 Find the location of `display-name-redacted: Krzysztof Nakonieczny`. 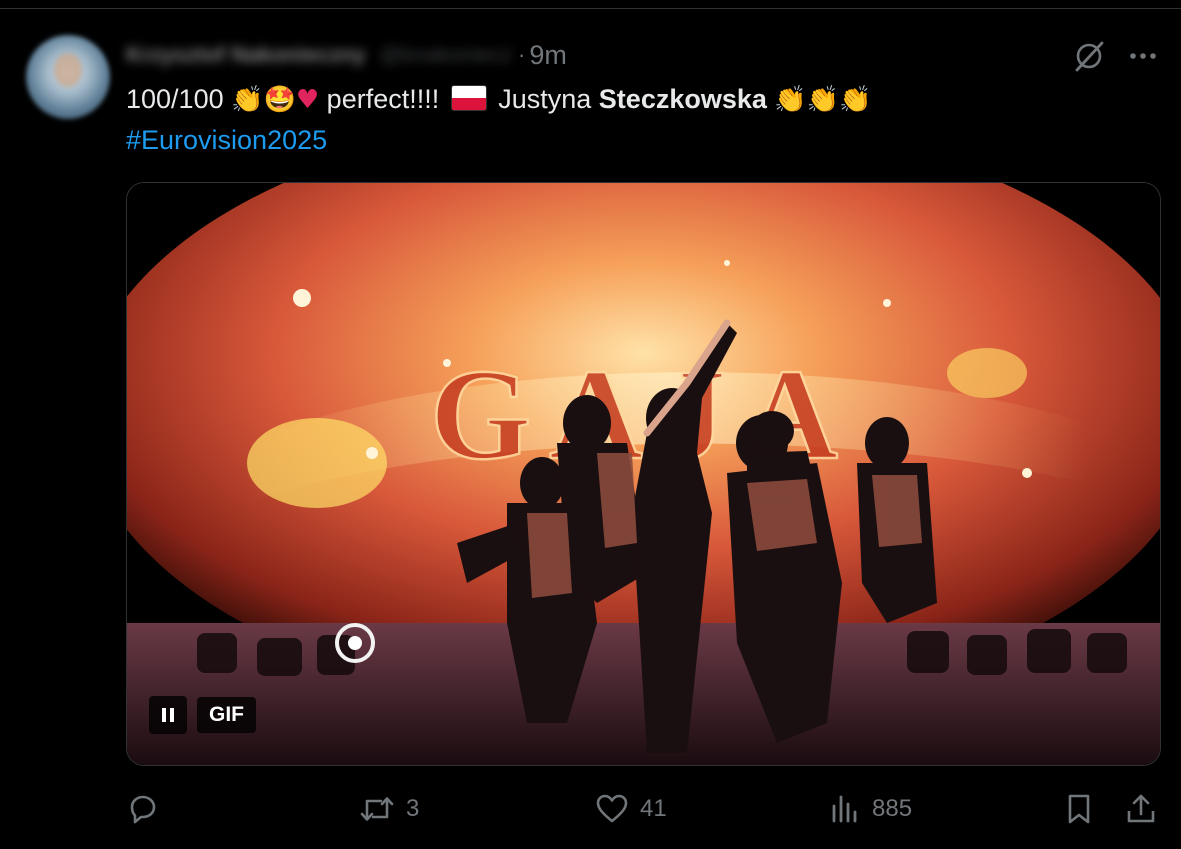

display-name-redacted: Krzysztof Nakonieczny is located at coordinates (246, 55).